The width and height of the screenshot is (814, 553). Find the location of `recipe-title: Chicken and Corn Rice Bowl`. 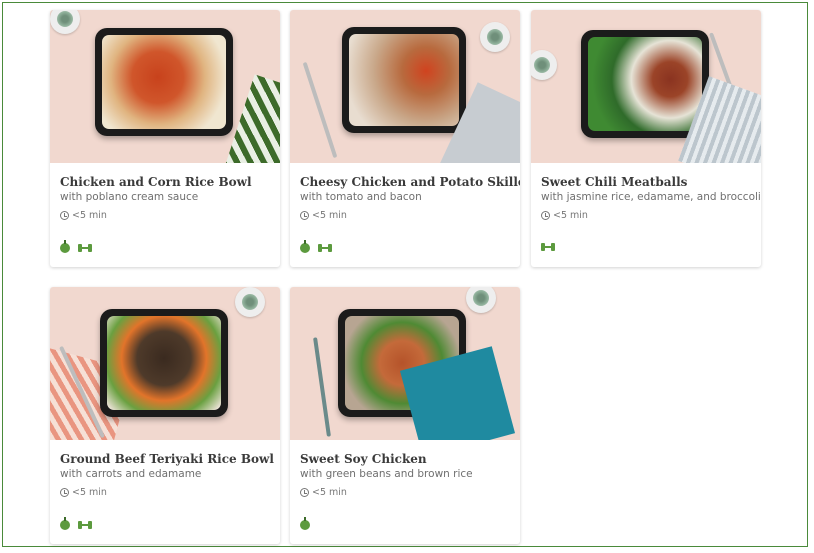

recipe-title: Chicken and Corn Rice Bowl is located at coordinates (156, 182).